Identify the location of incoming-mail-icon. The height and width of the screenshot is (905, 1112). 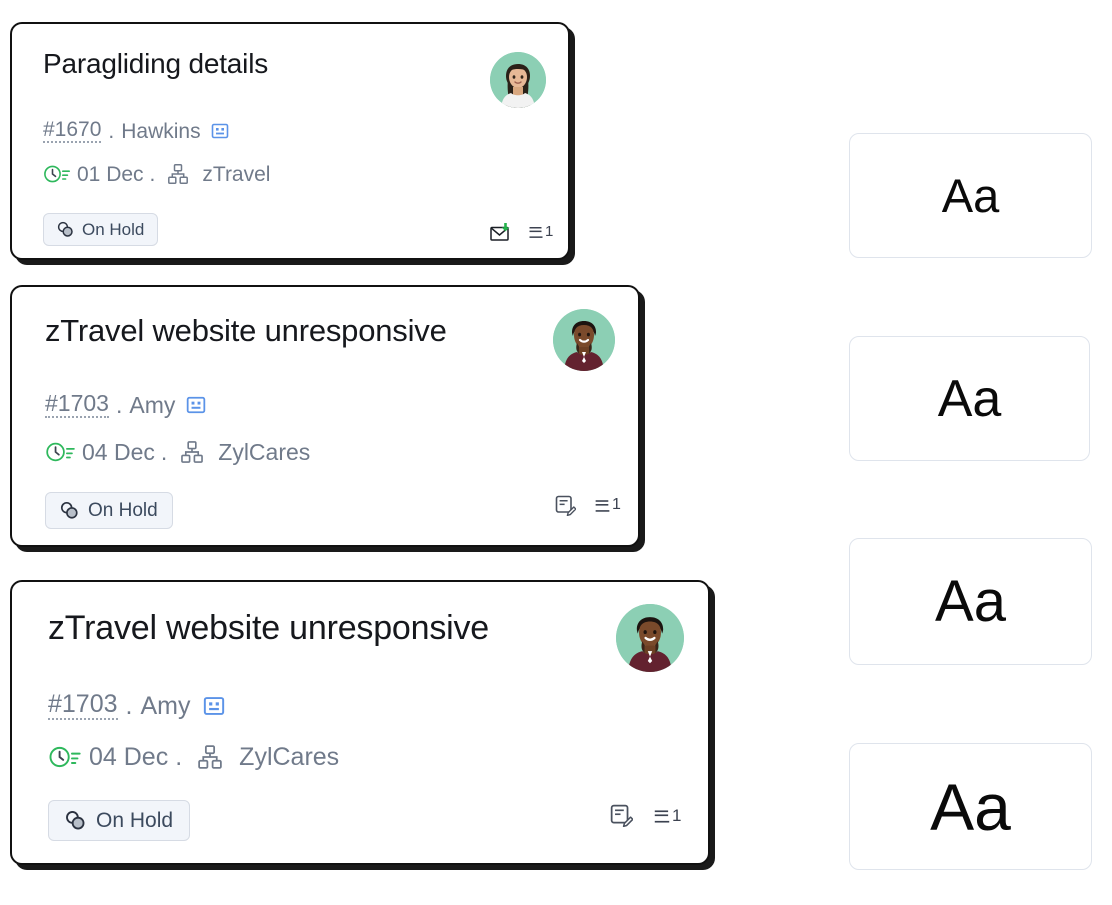
(501, 232).